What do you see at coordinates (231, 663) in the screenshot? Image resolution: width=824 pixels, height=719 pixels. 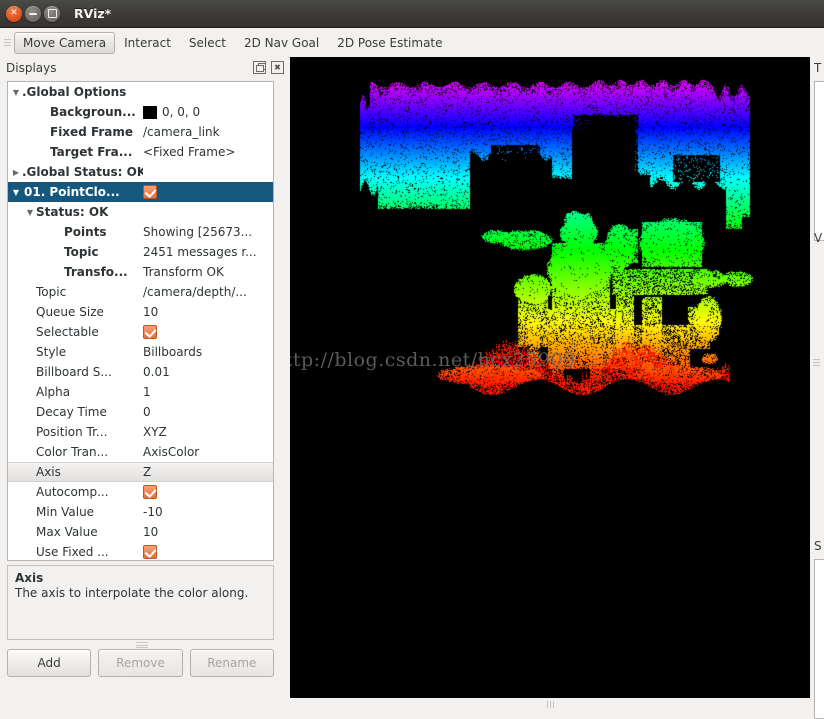 I see `rename-button: Rename` at bounding box center [231, 663].